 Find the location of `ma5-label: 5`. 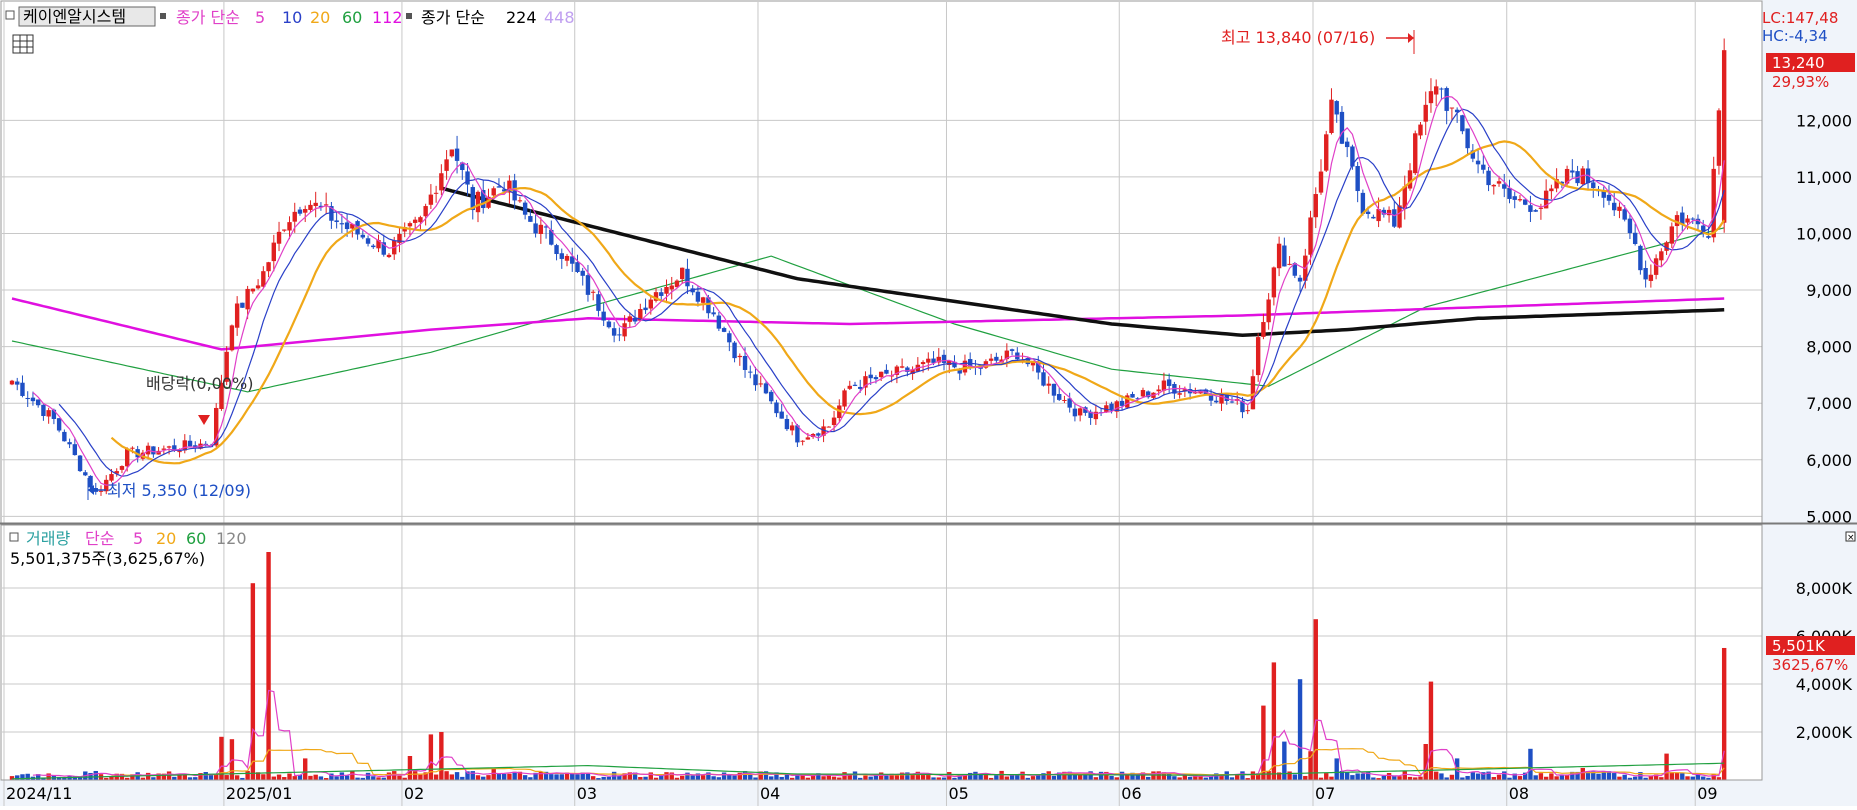

ma5-label: 5 is located at coordinates (260, 17).